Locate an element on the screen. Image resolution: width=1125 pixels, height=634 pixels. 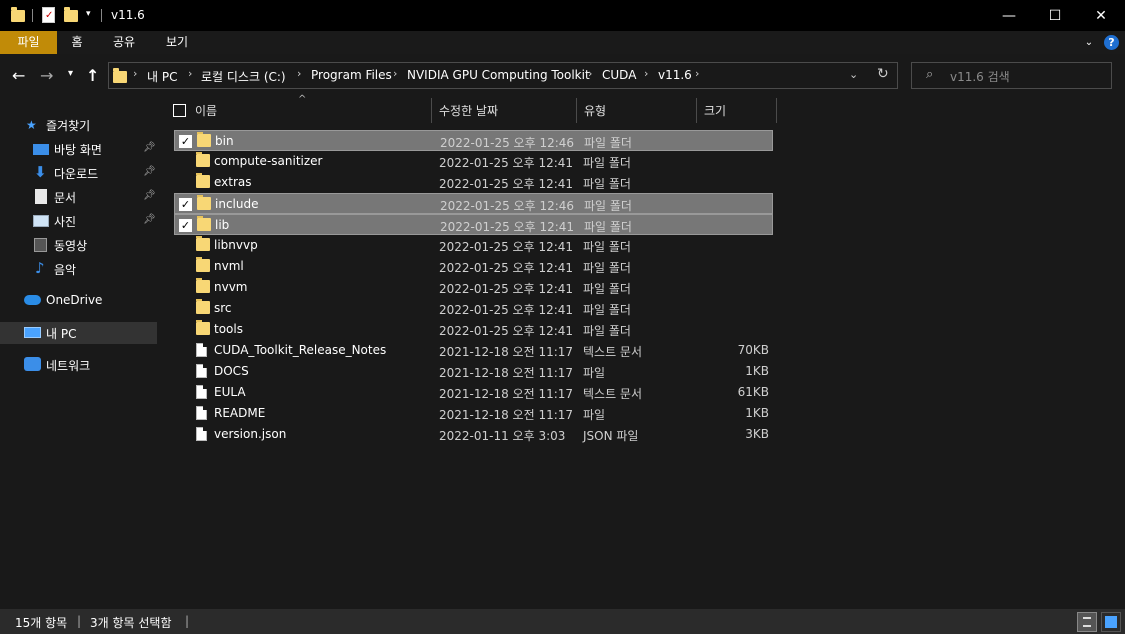
nav-item-network: 네트워크 is located at coordinates (78, 365).